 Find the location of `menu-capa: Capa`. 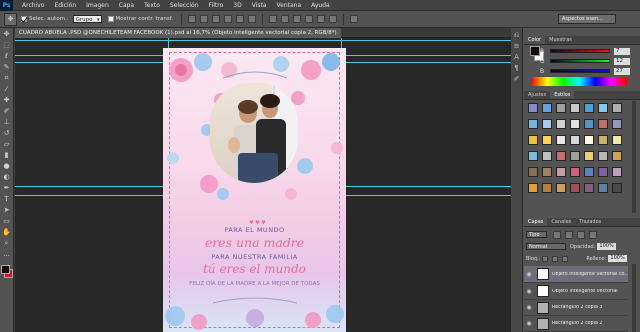

menu-capa: Capa is located at coordinates (126, 5).